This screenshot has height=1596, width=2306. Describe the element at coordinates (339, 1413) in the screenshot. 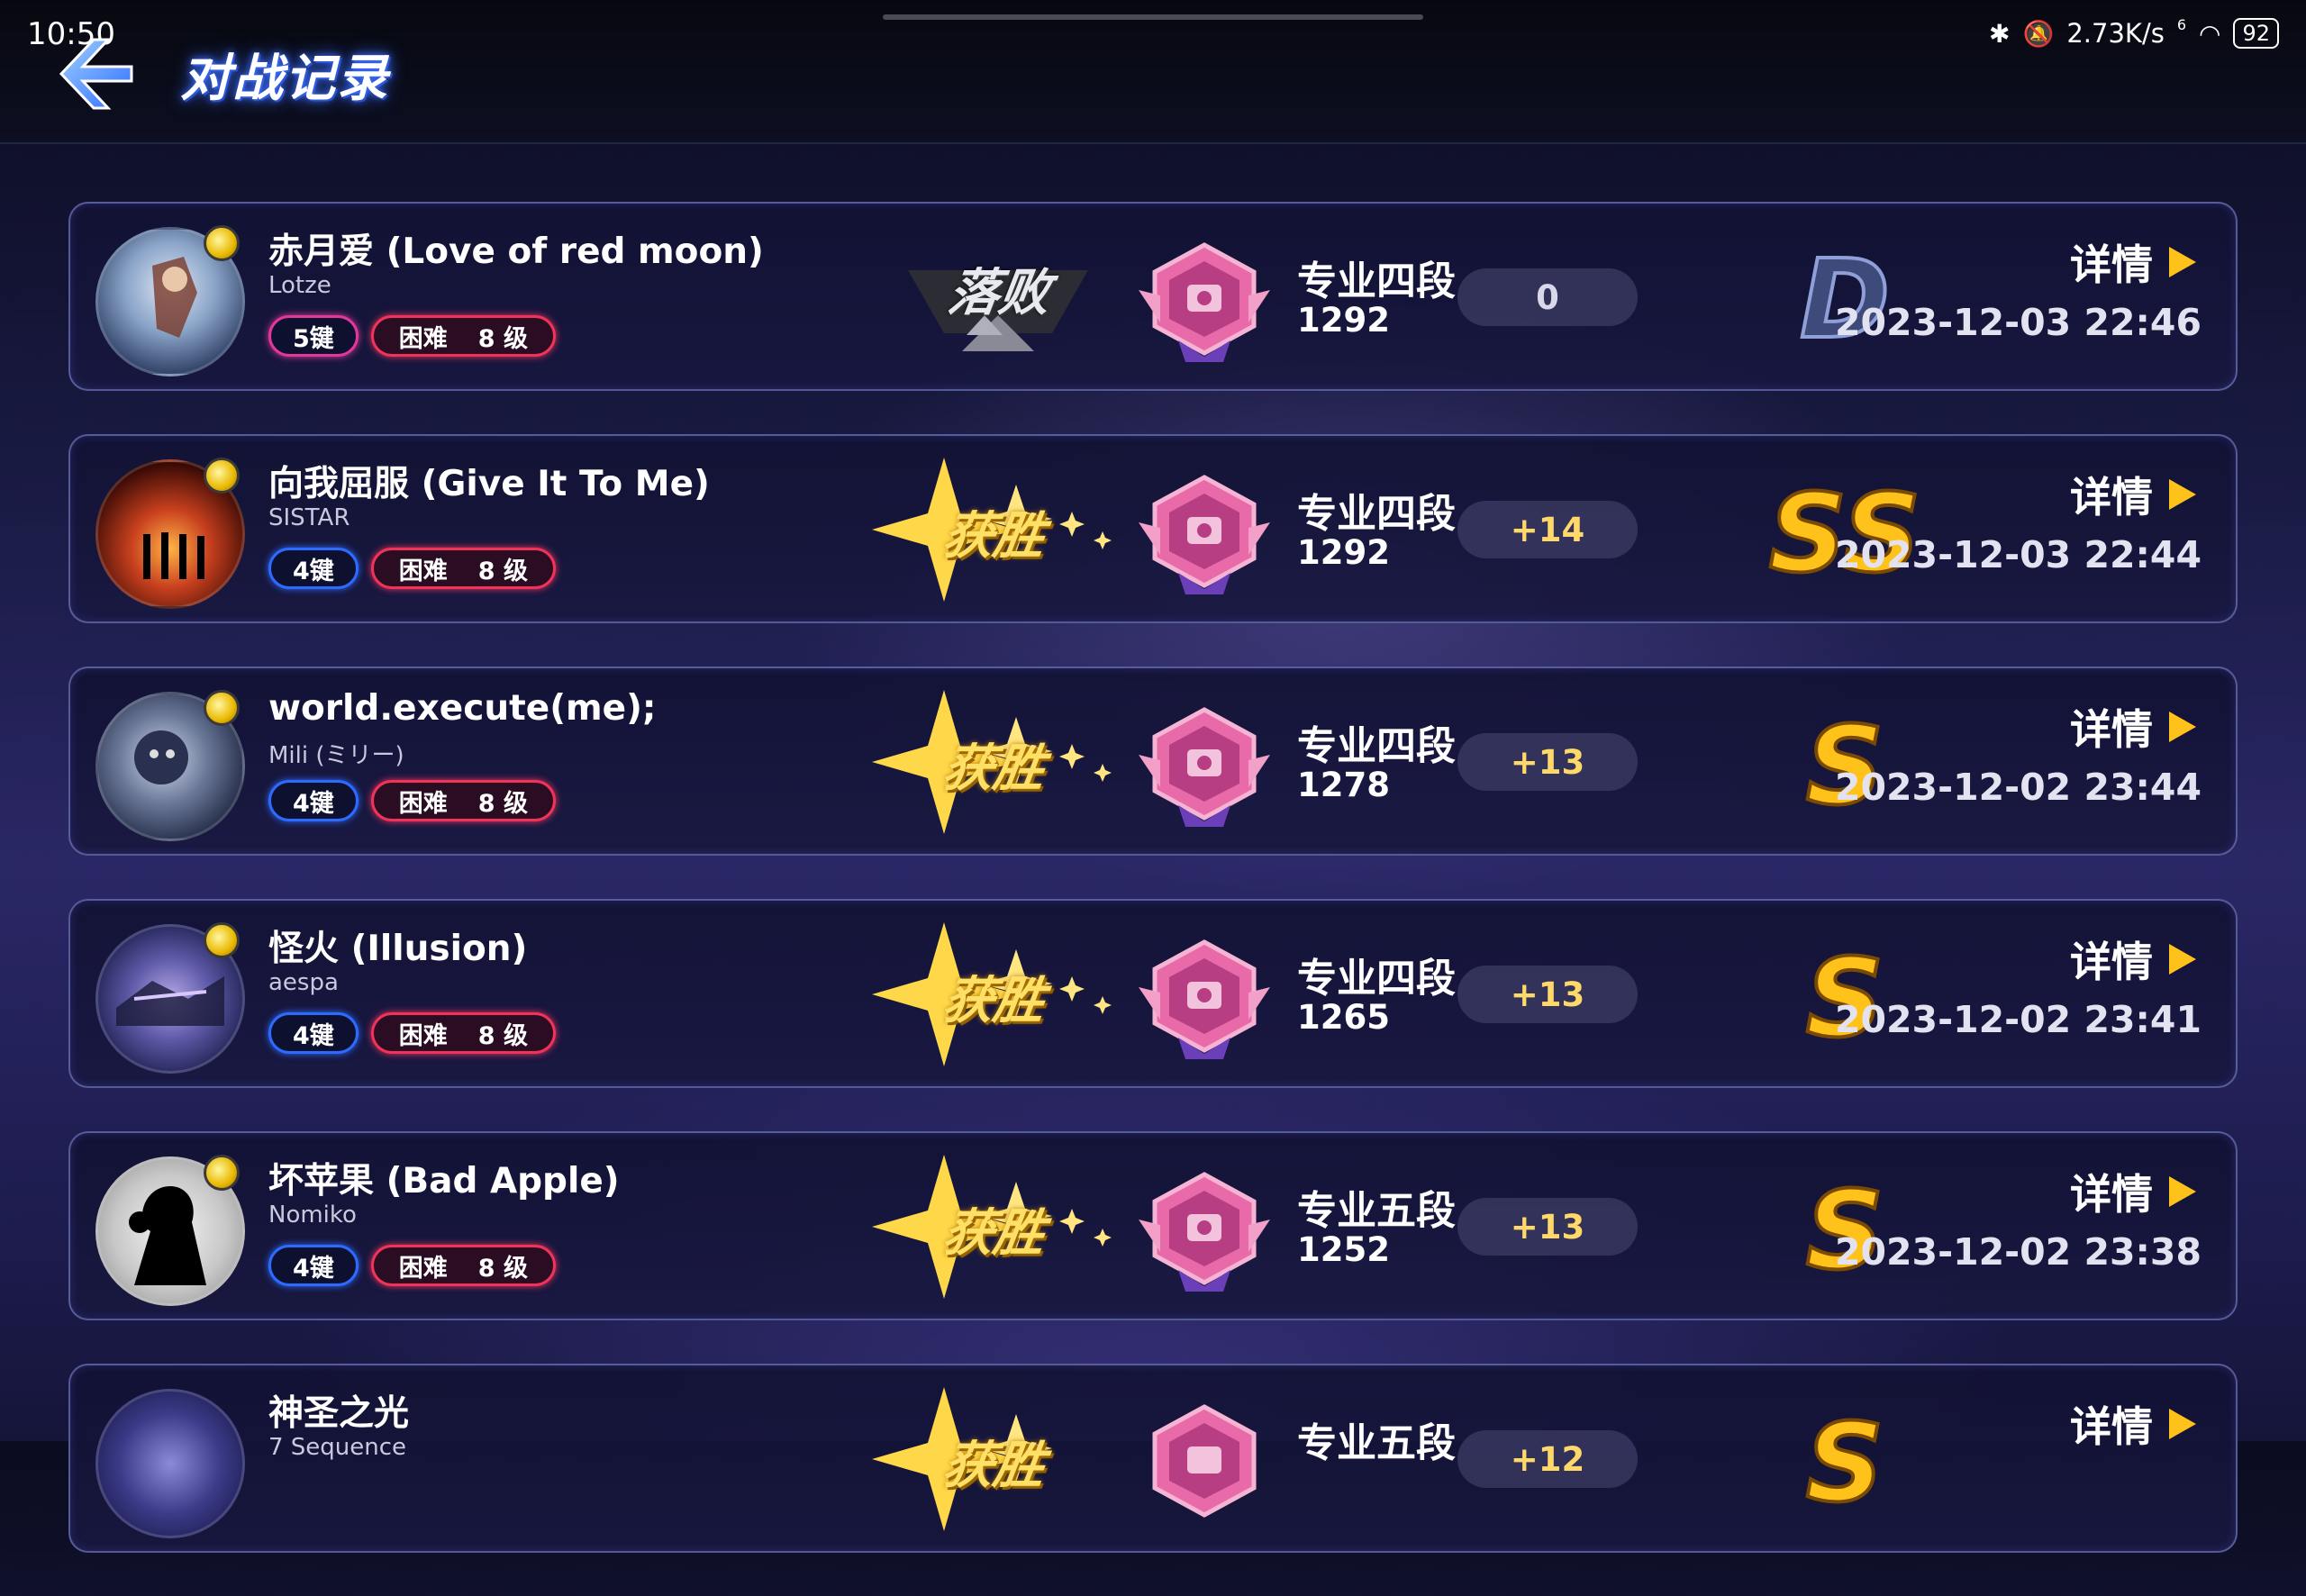

I see `song-title: 神圣之光` at that location.